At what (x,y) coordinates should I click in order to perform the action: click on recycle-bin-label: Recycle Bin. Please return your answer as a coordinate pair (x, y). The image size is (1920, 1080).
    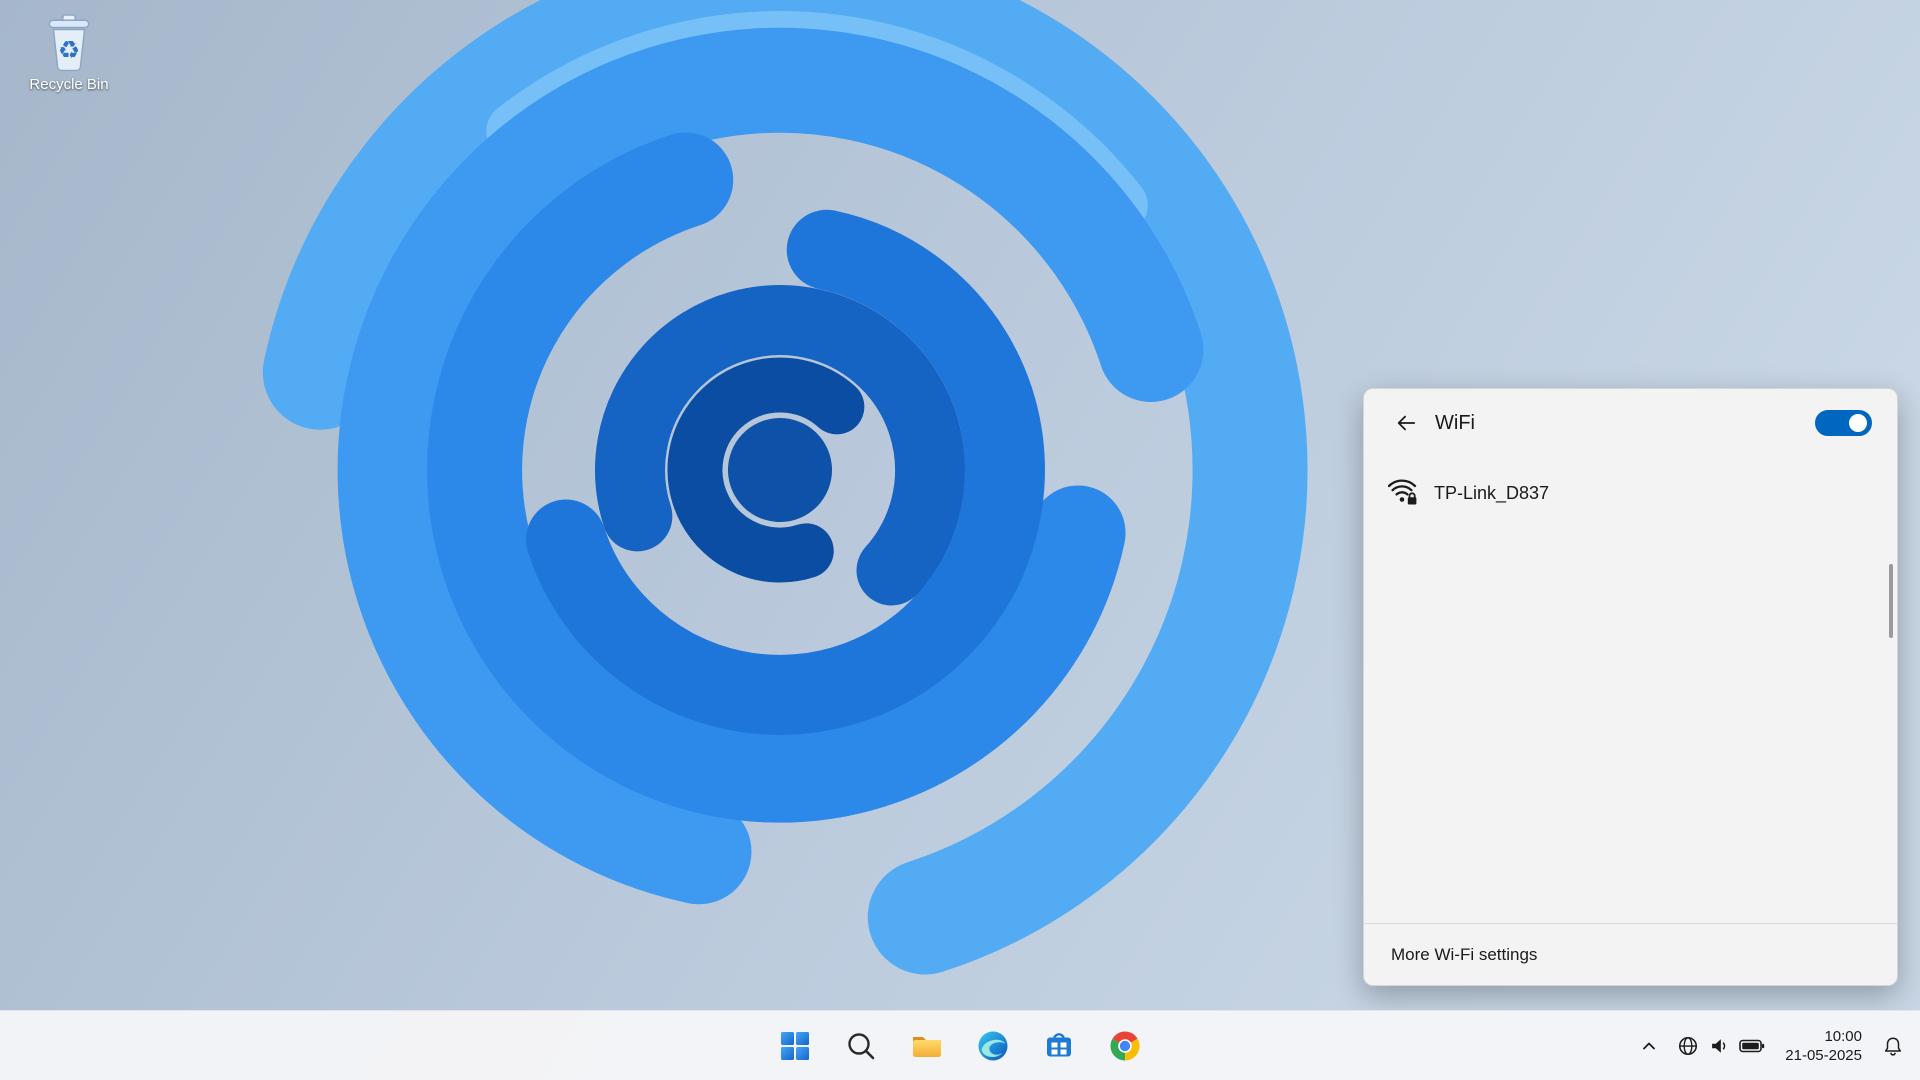
    Looking at the image, I should click on (69, 84).